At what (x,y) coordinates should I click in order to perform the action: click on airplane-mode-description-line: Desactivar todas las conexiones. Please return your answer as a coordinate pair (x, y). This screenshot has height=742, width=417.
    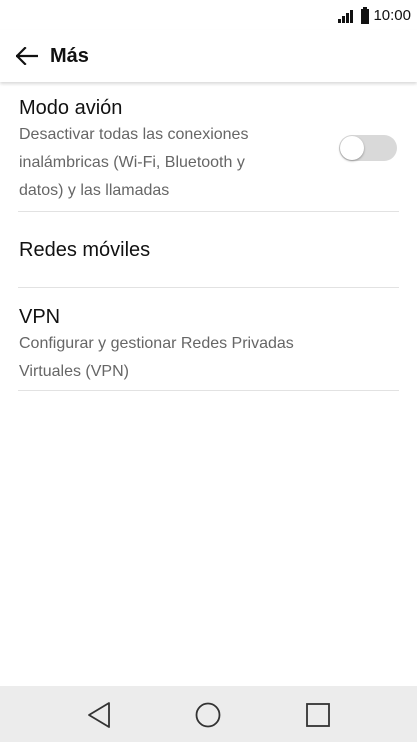
    Looking at the image, I should click on (134, 134).